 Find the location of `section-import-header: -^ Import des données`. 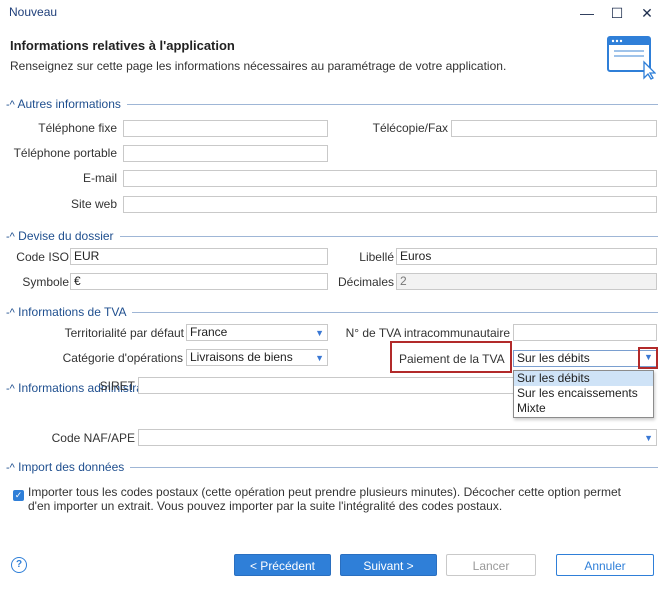

section-import-header: -^ Import des données is located at coordinates (68, 467).